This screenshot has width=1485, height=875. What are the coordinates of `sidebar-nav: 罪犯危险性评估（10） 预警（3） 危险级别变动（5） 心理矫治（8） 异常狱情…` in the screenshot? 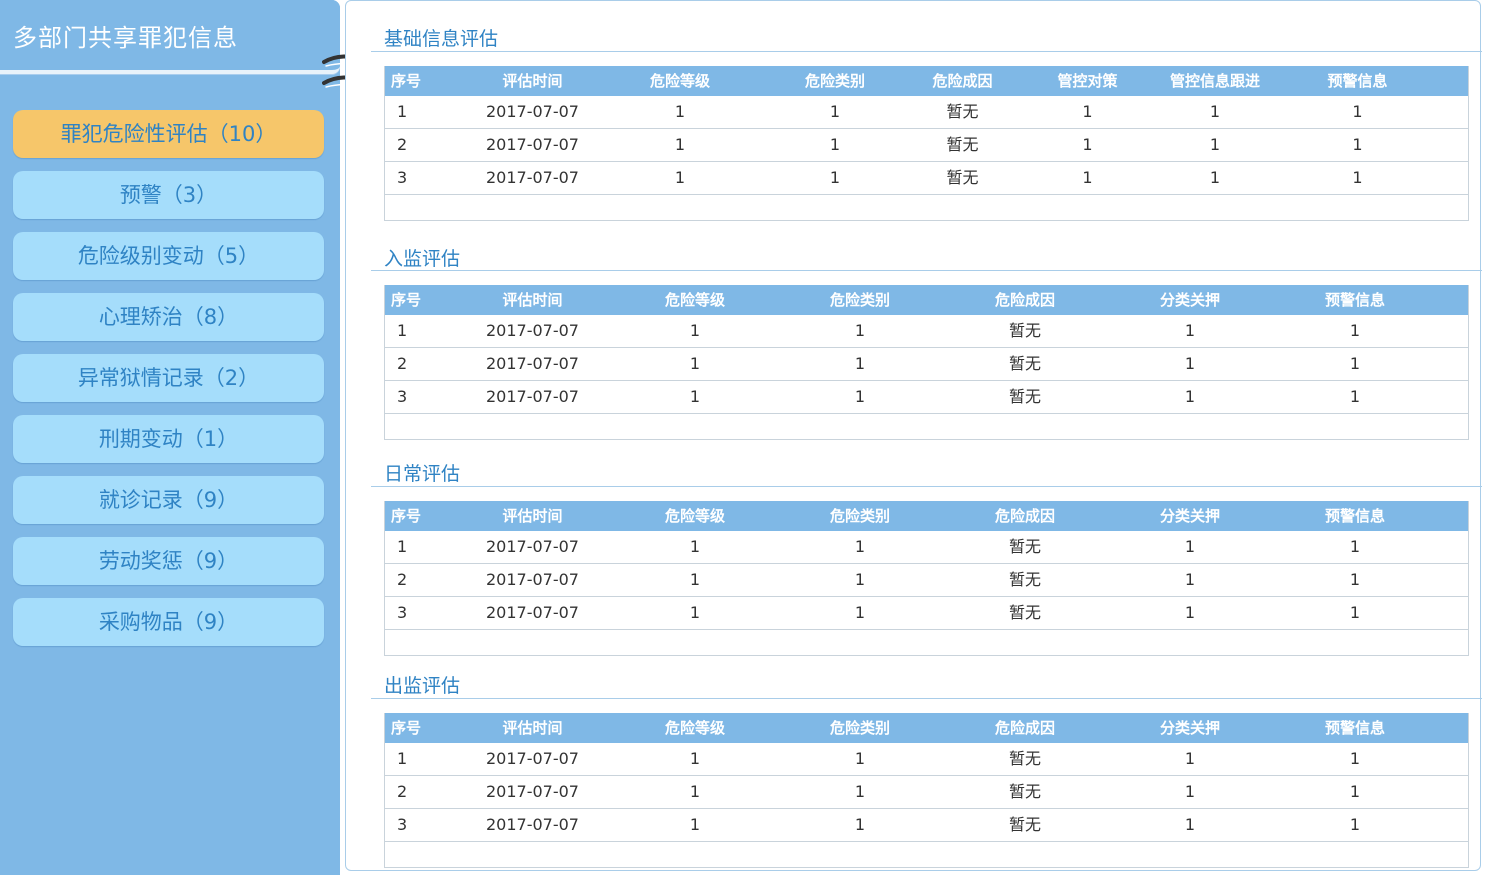 It's located at (168, 384).